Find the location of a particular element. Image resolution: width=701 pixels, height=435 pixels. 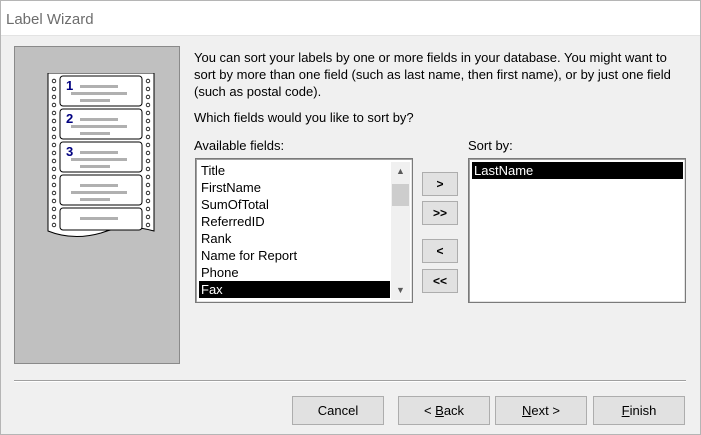

sort-question: Which fields would you like to sort by? is located at coordinates (304, 117).